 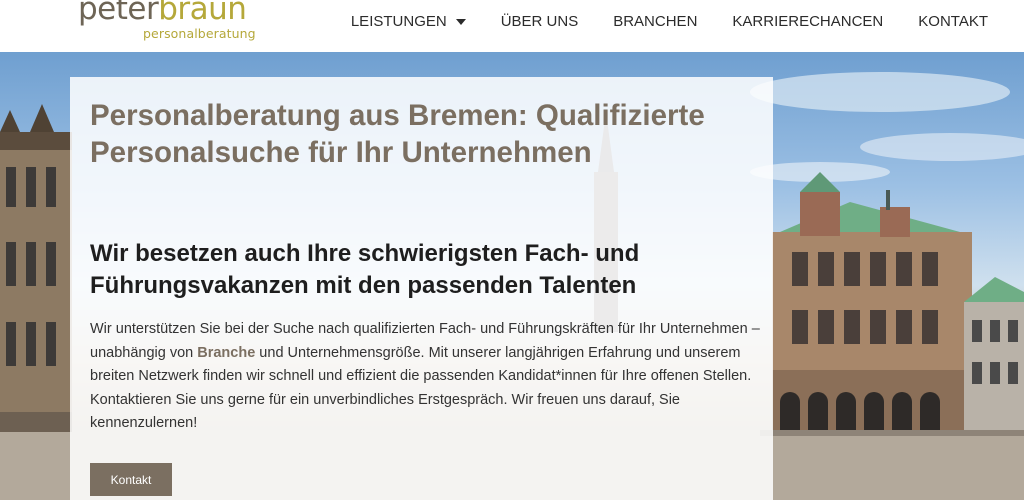 I want to click on nav-item-branchen: BRANCHEN, so click(x=655, y=21).